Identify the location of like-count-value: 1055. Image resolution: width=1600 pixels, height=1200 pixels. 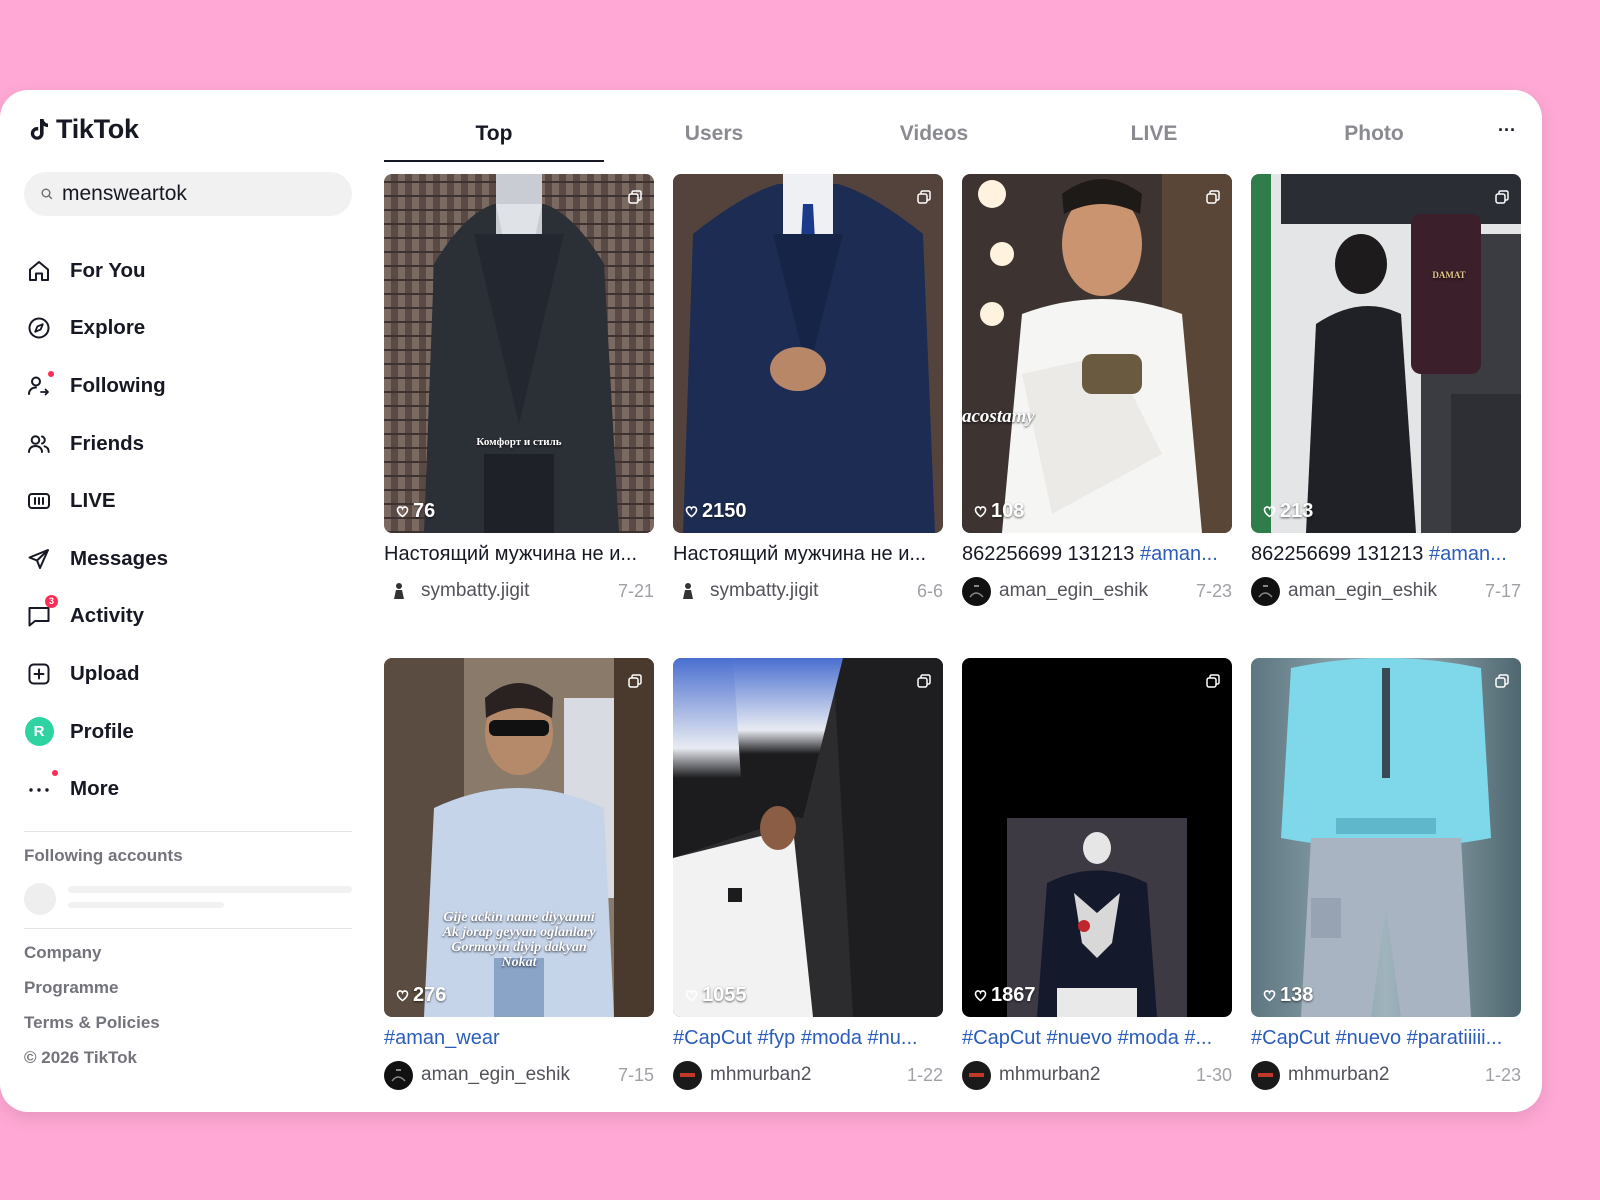
(724, 995).